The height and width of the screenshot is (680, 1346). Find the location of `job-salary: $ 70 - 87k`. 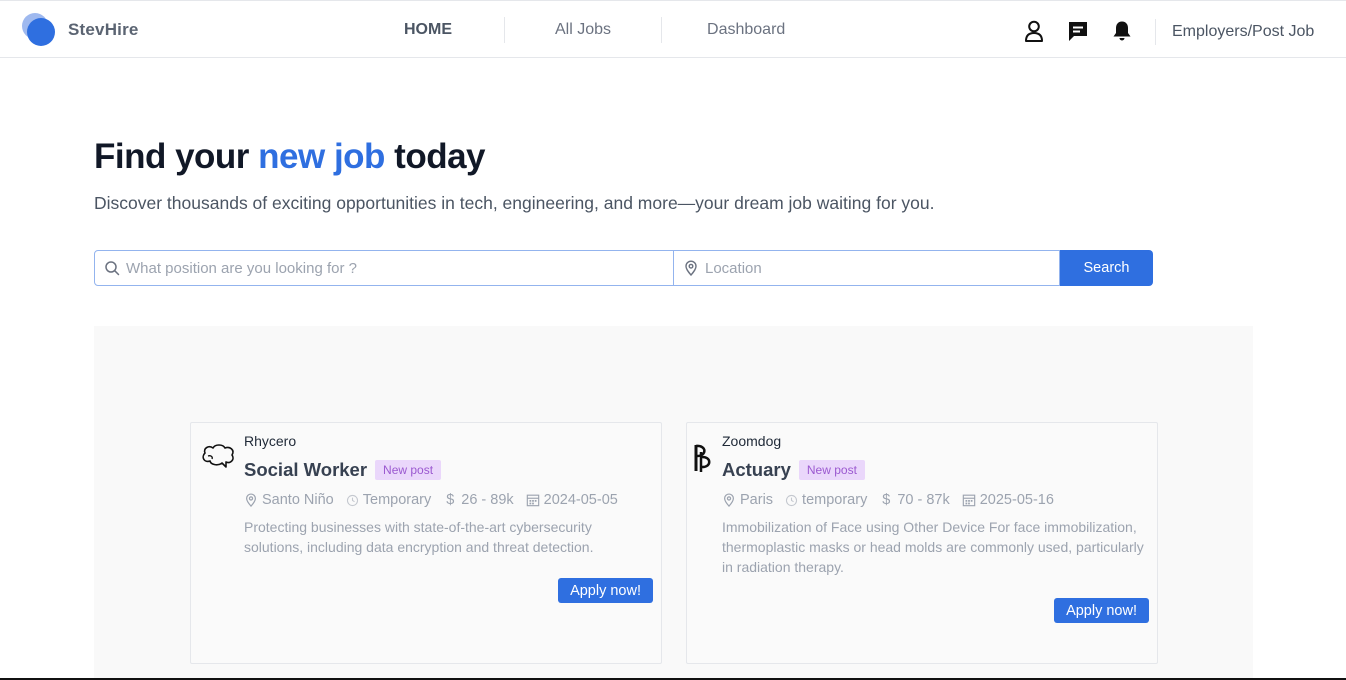

job-salary: $ 70 - 87k is located at coordinates (914, 500).